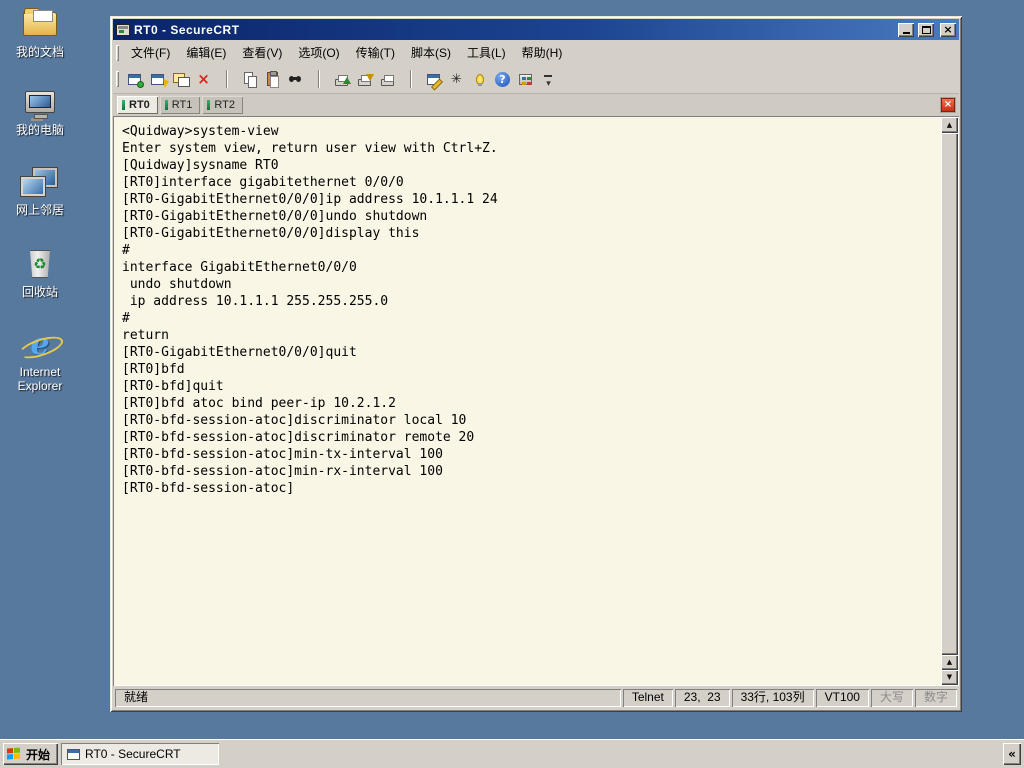 Image resolution: width=1024 pixels, height=768 pixels. I want to click on status-protocol: Telnet, so click(648, 698).